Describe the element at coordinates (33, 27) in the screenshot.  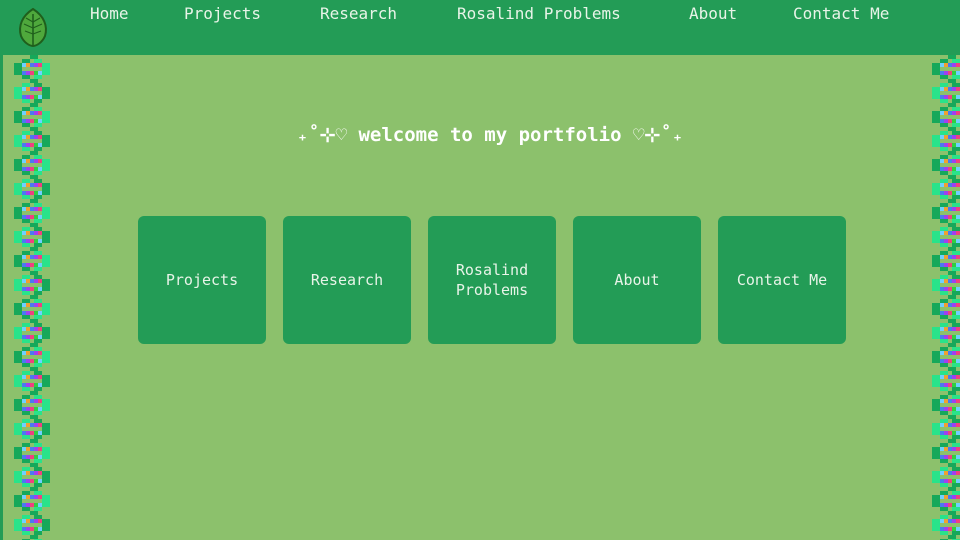
I see `leaf-icon` at that location.